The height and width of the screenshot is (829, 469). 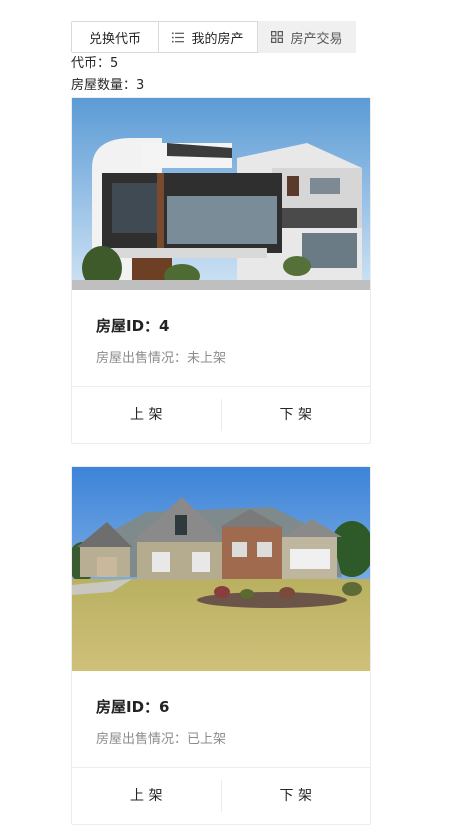 I want to click on tab-exchange-coins: 兑换代币, so click(x=115, y=37).